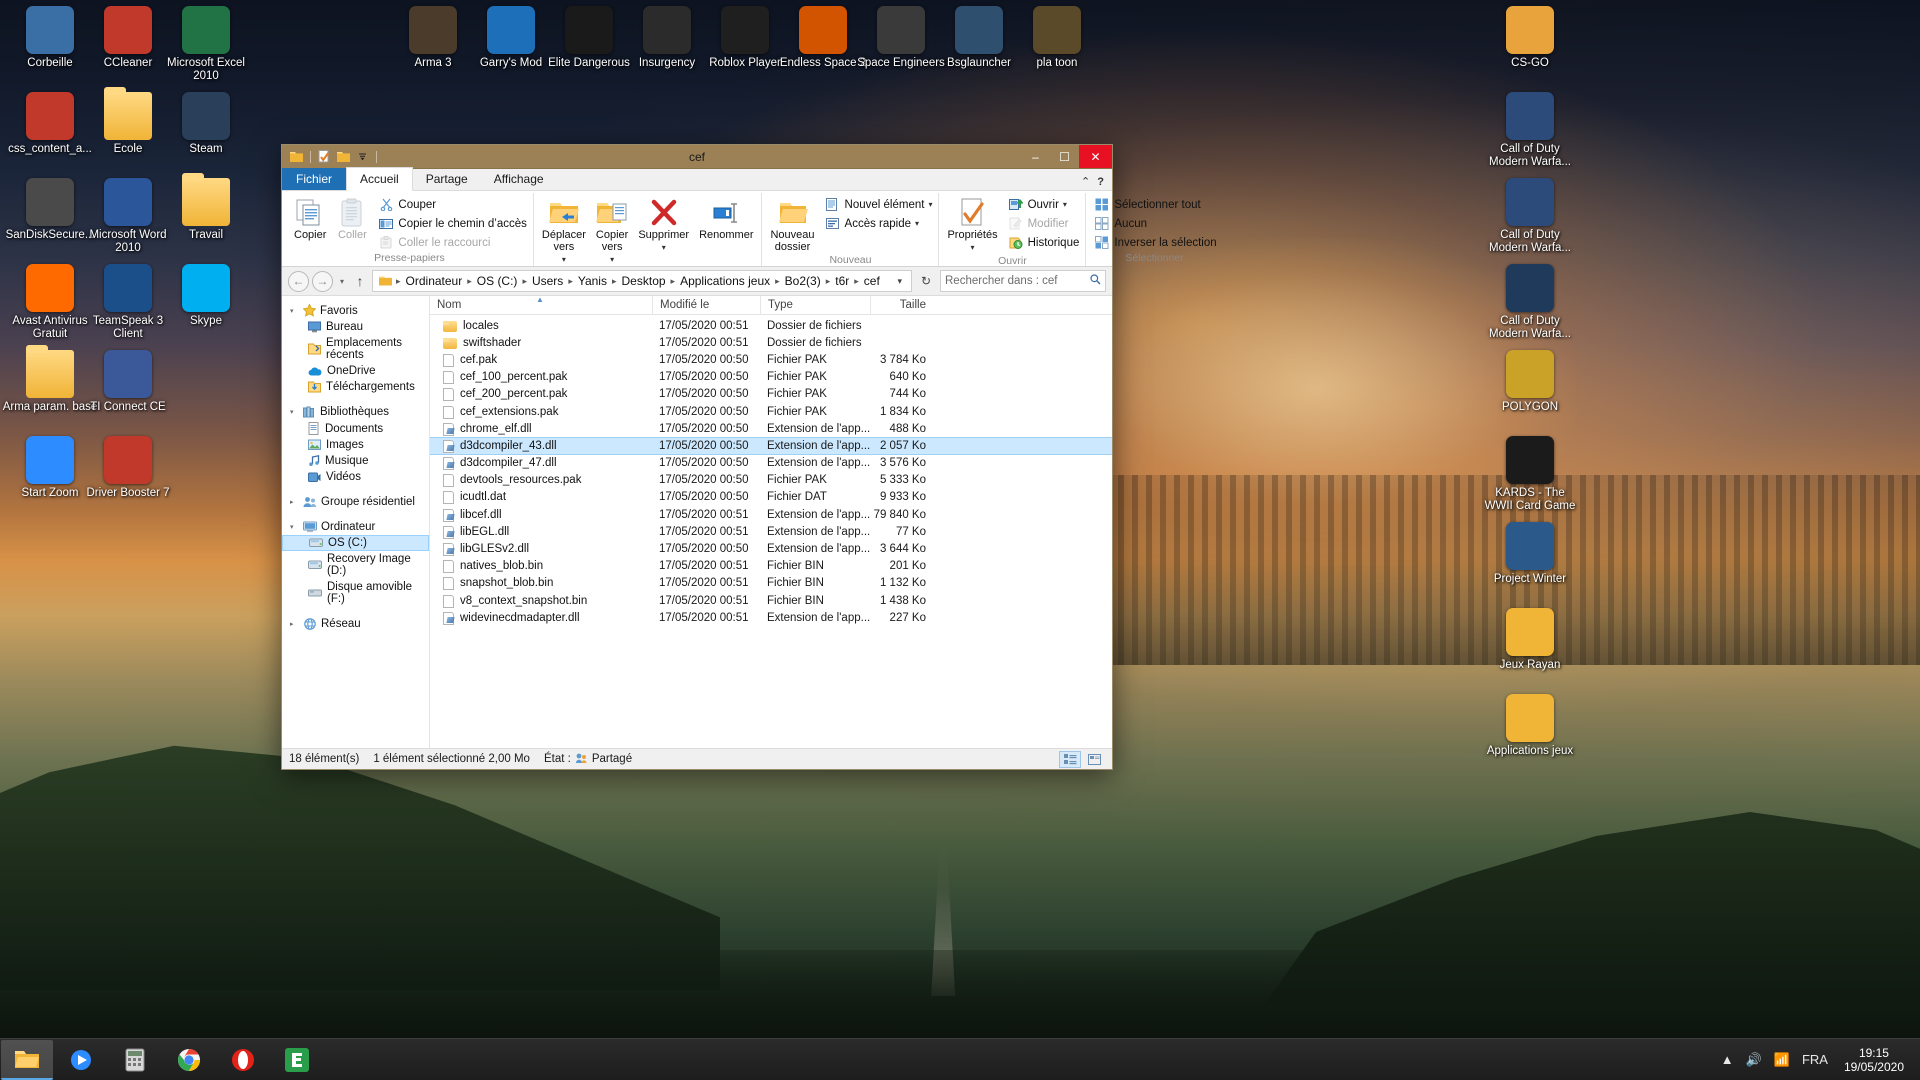 The width and height of the screenshot is (1920, 1080). Describe the element at coordinates (355, 349) in the screenshot. I see `nav-item-emplacements-r-cents: Emplacements récents` at that location.